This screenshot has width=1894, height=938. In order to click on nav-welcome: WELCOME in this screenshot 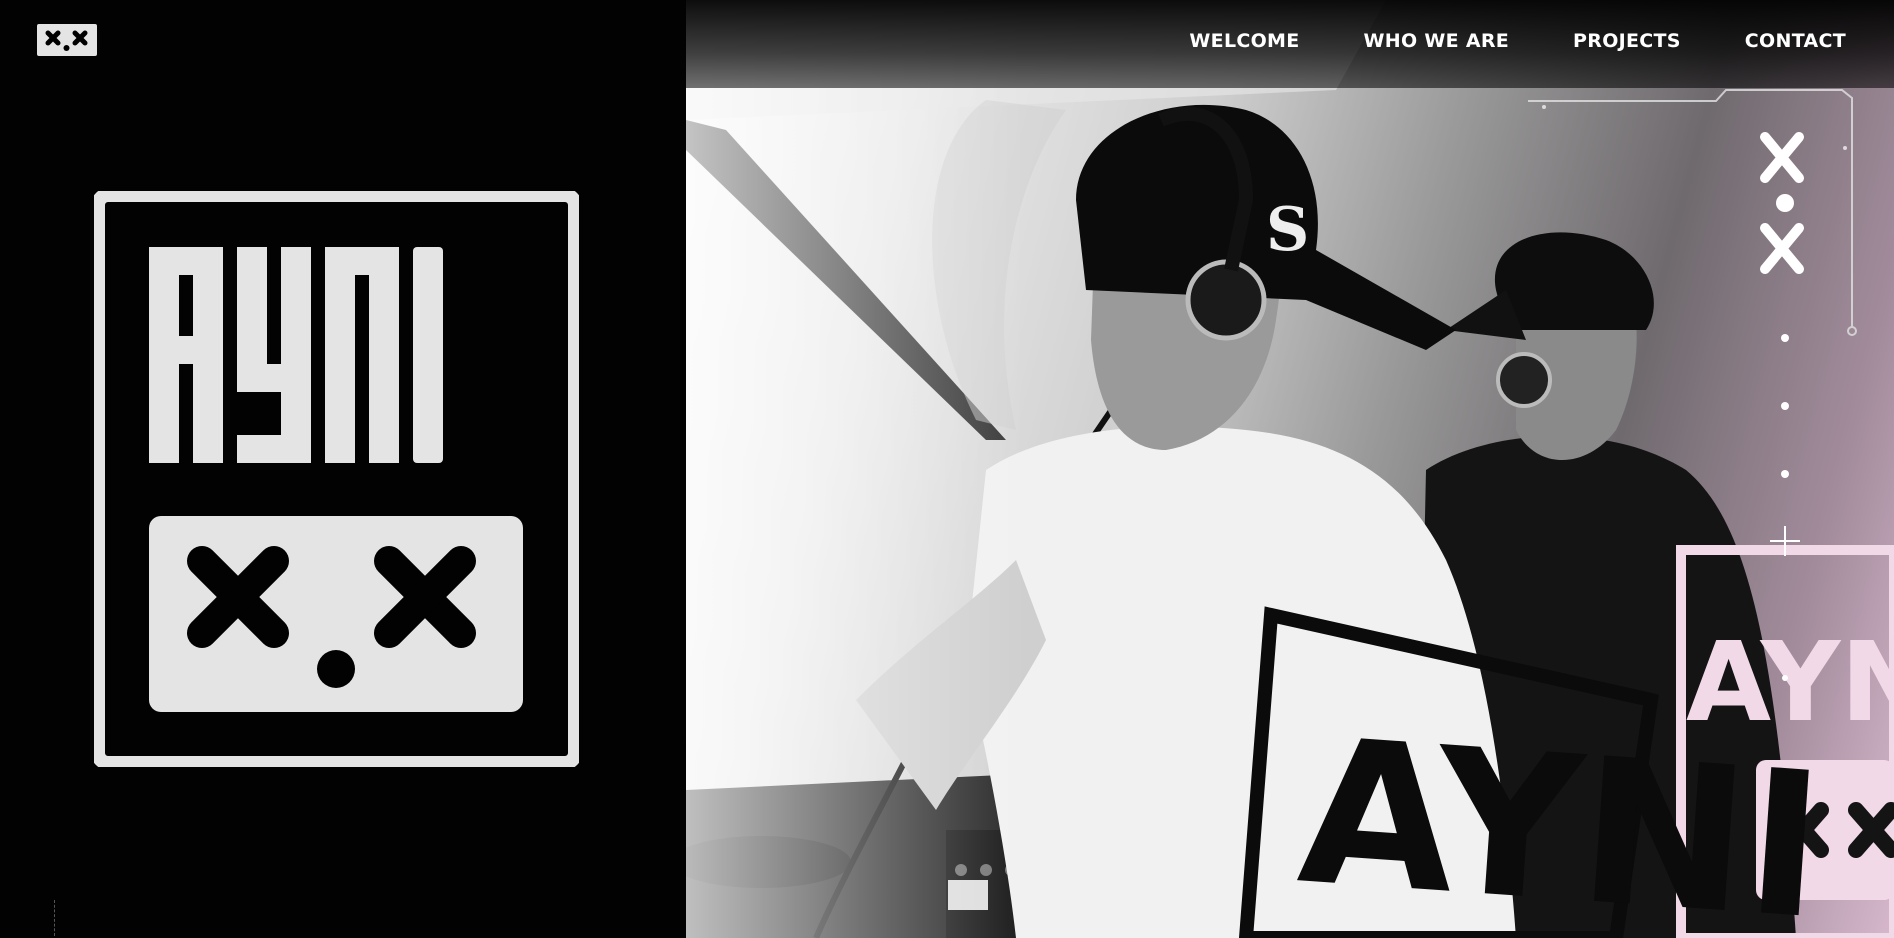, I will do `click(1244, 41)`.